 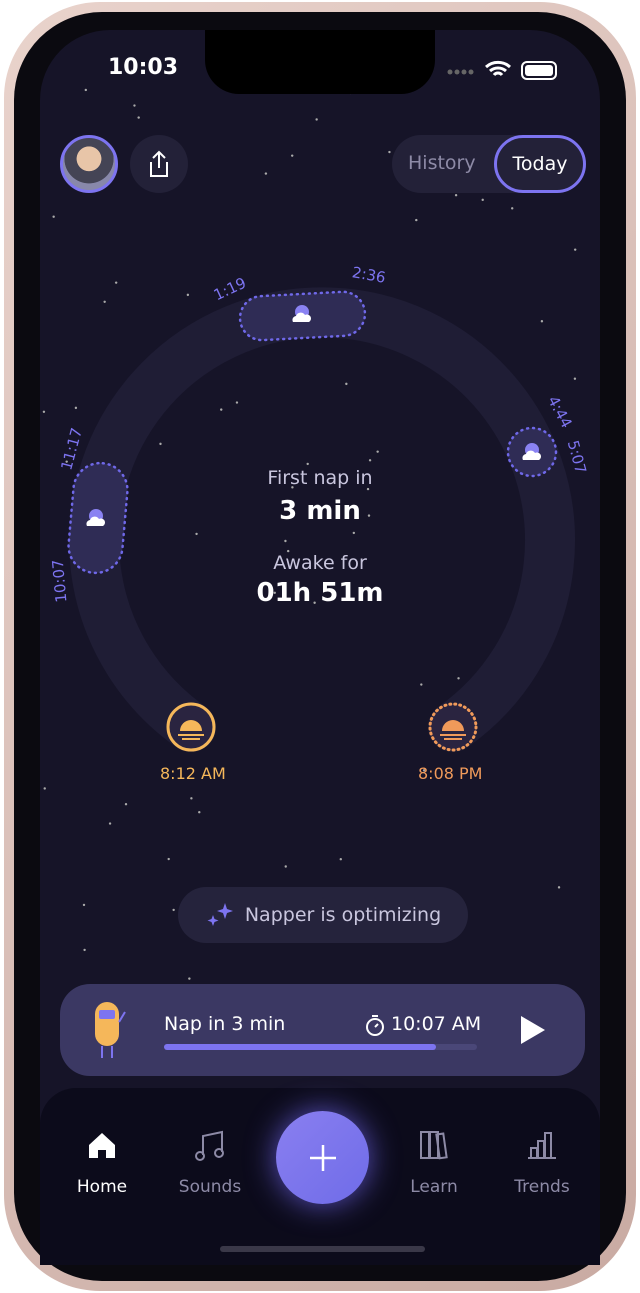 What do you see at coordinates (453, 727) in the screenshot?
I see `bedtime-marker` at bounding box center [453, 727].